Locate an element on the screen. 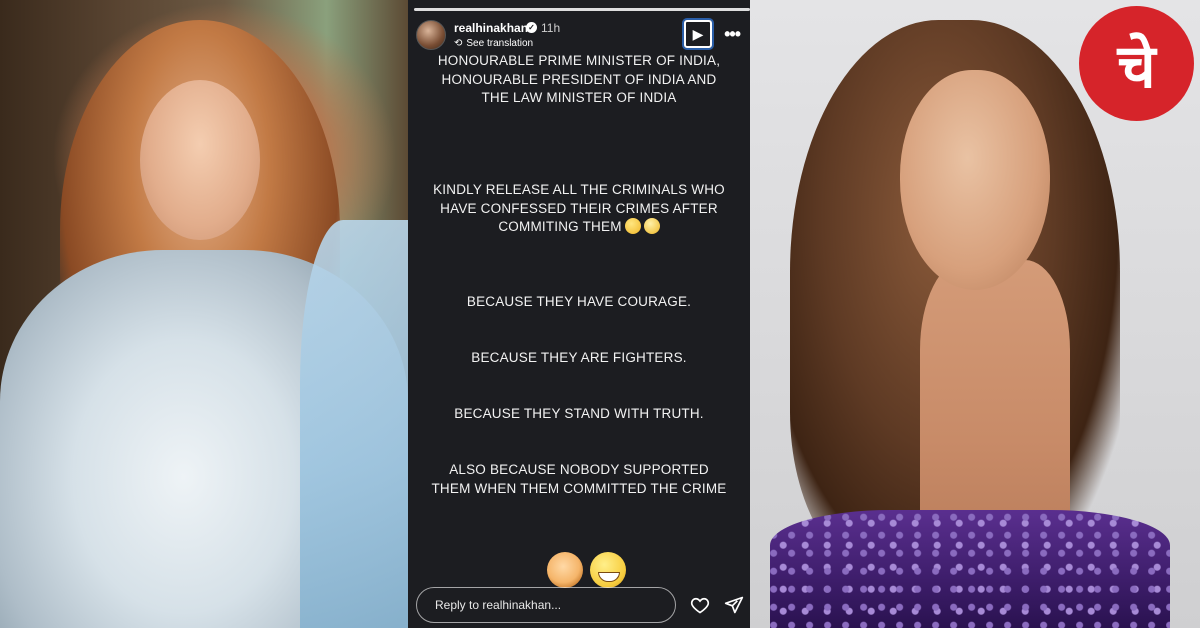 The width and height of the screenshot is (1200, 628). more-options-button: ••• is located at coordinates (732, 34).